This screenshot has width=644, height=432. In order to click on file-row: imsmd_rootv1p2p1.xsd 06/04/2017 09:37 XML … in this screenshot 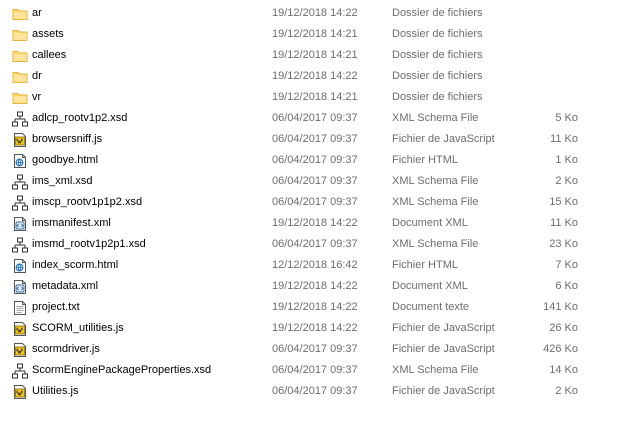, I will do `click(322, 244)`.